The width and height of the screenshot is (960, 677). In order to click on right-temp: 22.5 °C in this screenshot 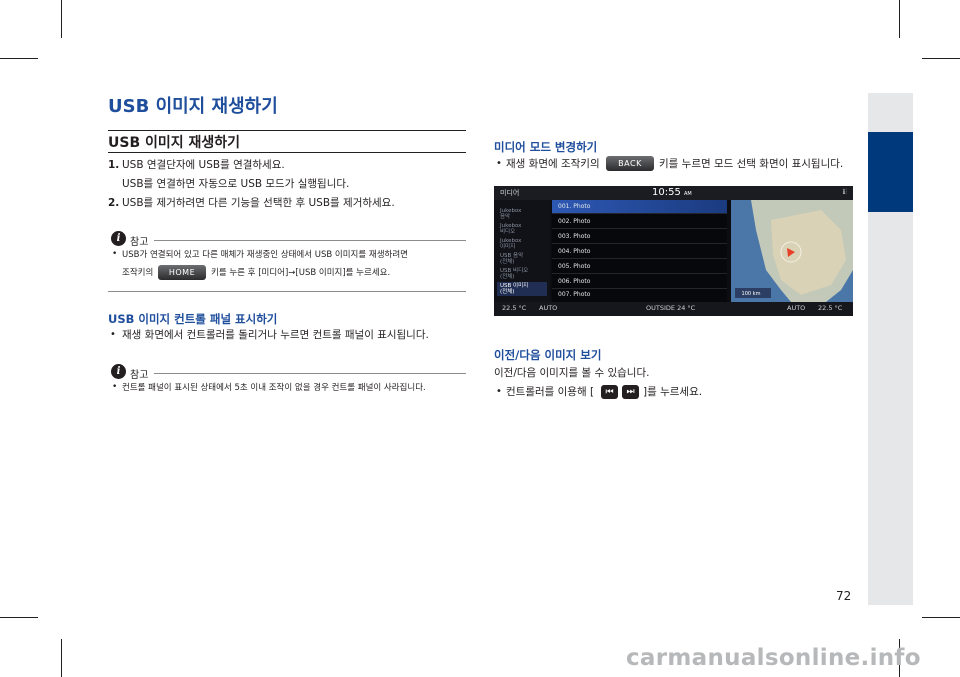, I will do `click(830, 308)`.